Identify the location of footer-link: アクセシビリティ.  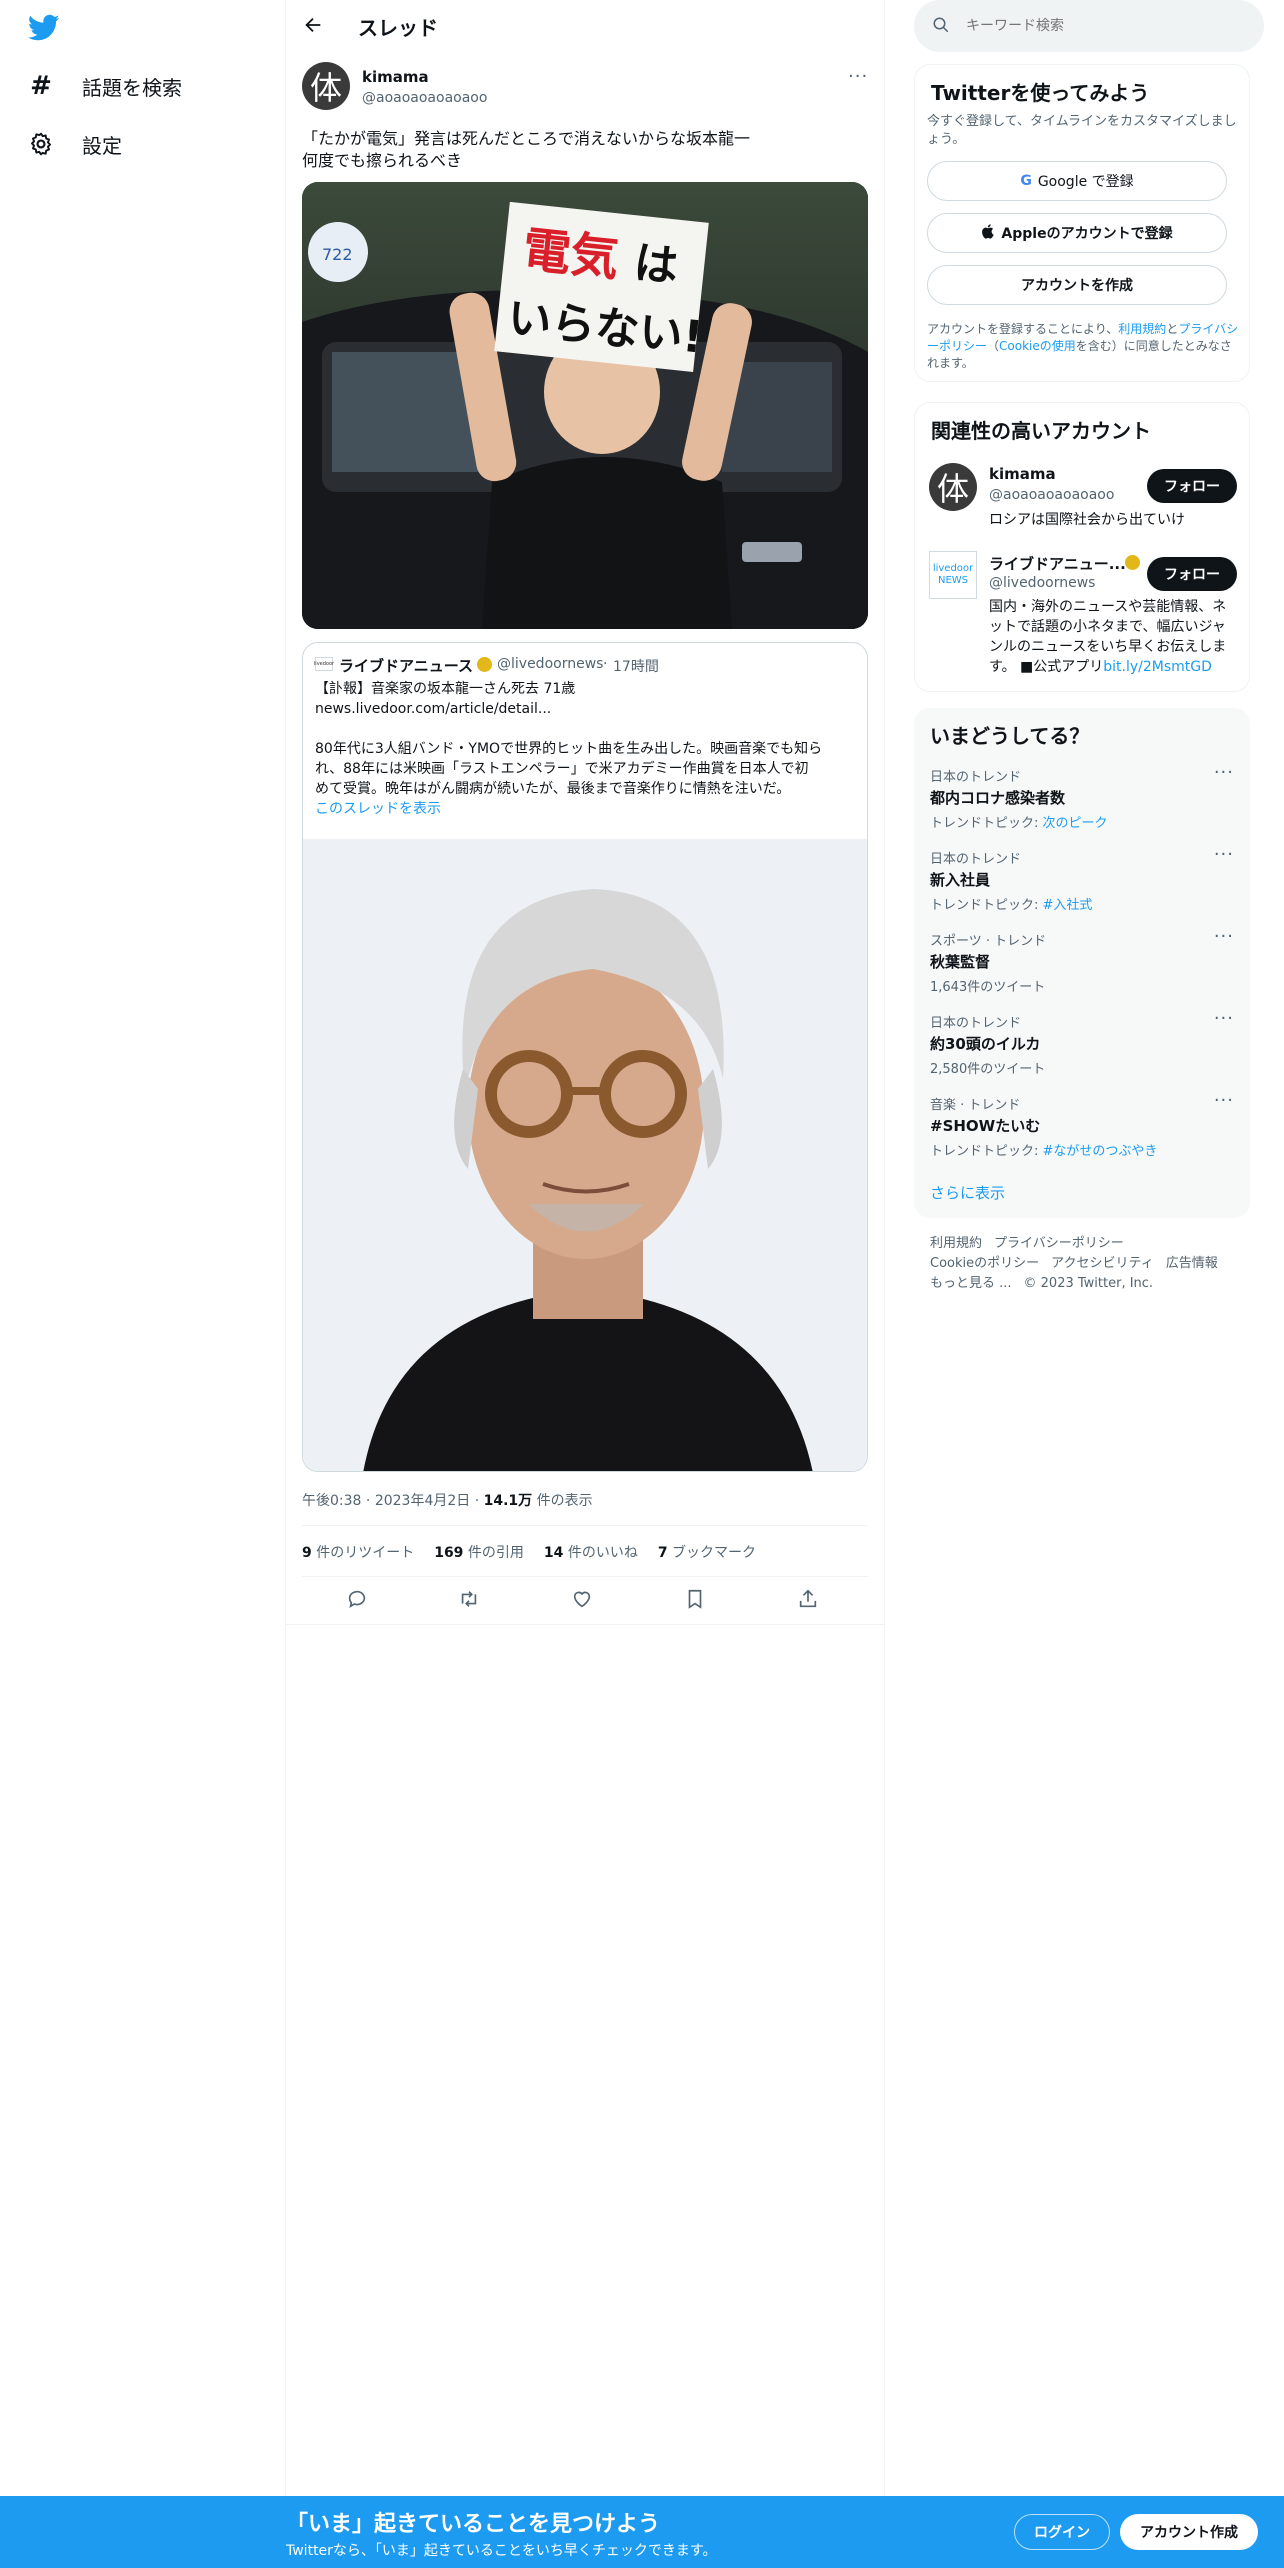
(1102, 1263).